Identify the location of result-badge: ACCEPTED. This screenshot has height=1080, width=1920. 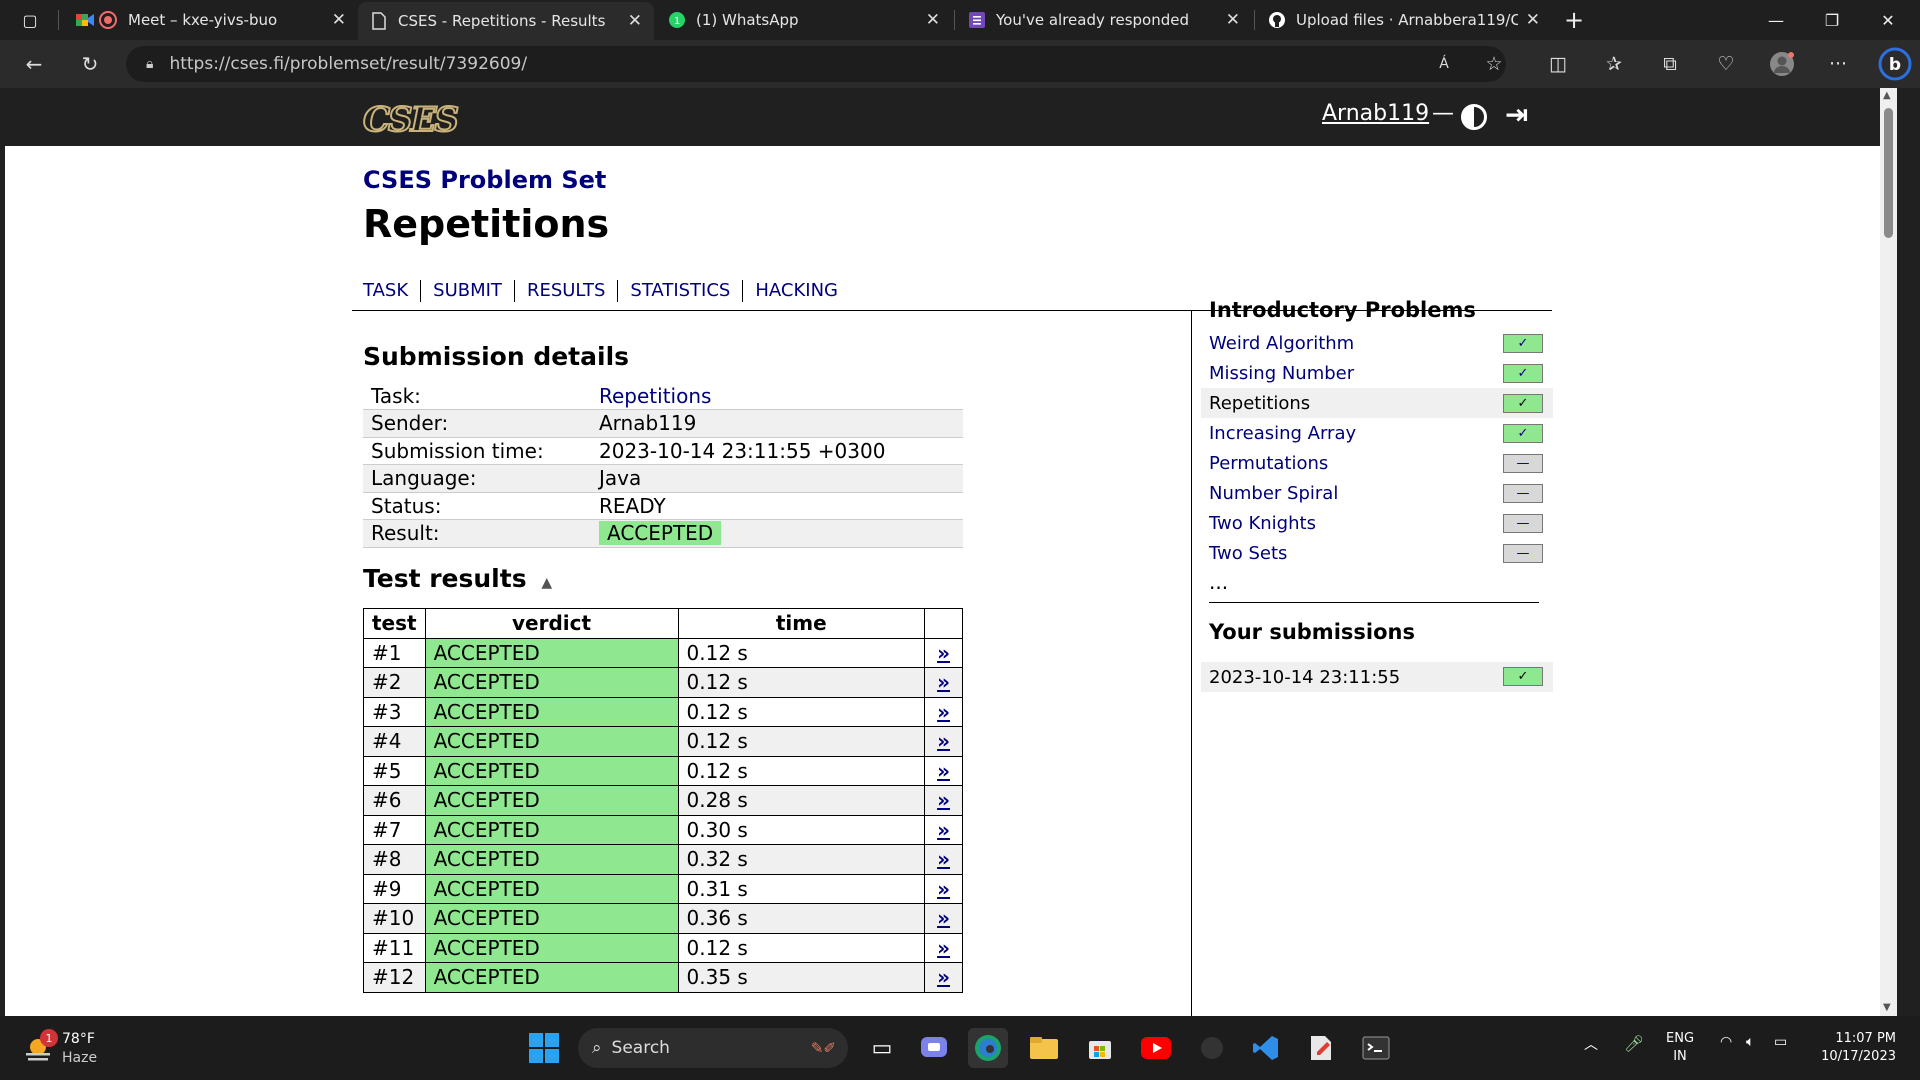
(660, 533).